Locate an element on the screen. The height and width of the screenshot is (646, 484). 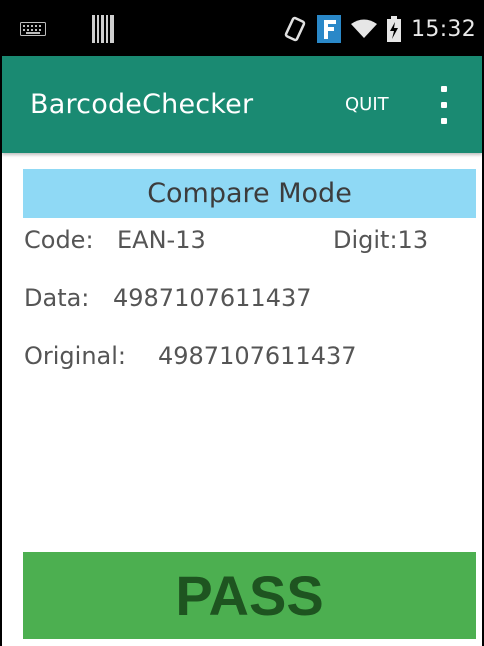
code-value: EAN-13 is located at coordinates (161, 240).